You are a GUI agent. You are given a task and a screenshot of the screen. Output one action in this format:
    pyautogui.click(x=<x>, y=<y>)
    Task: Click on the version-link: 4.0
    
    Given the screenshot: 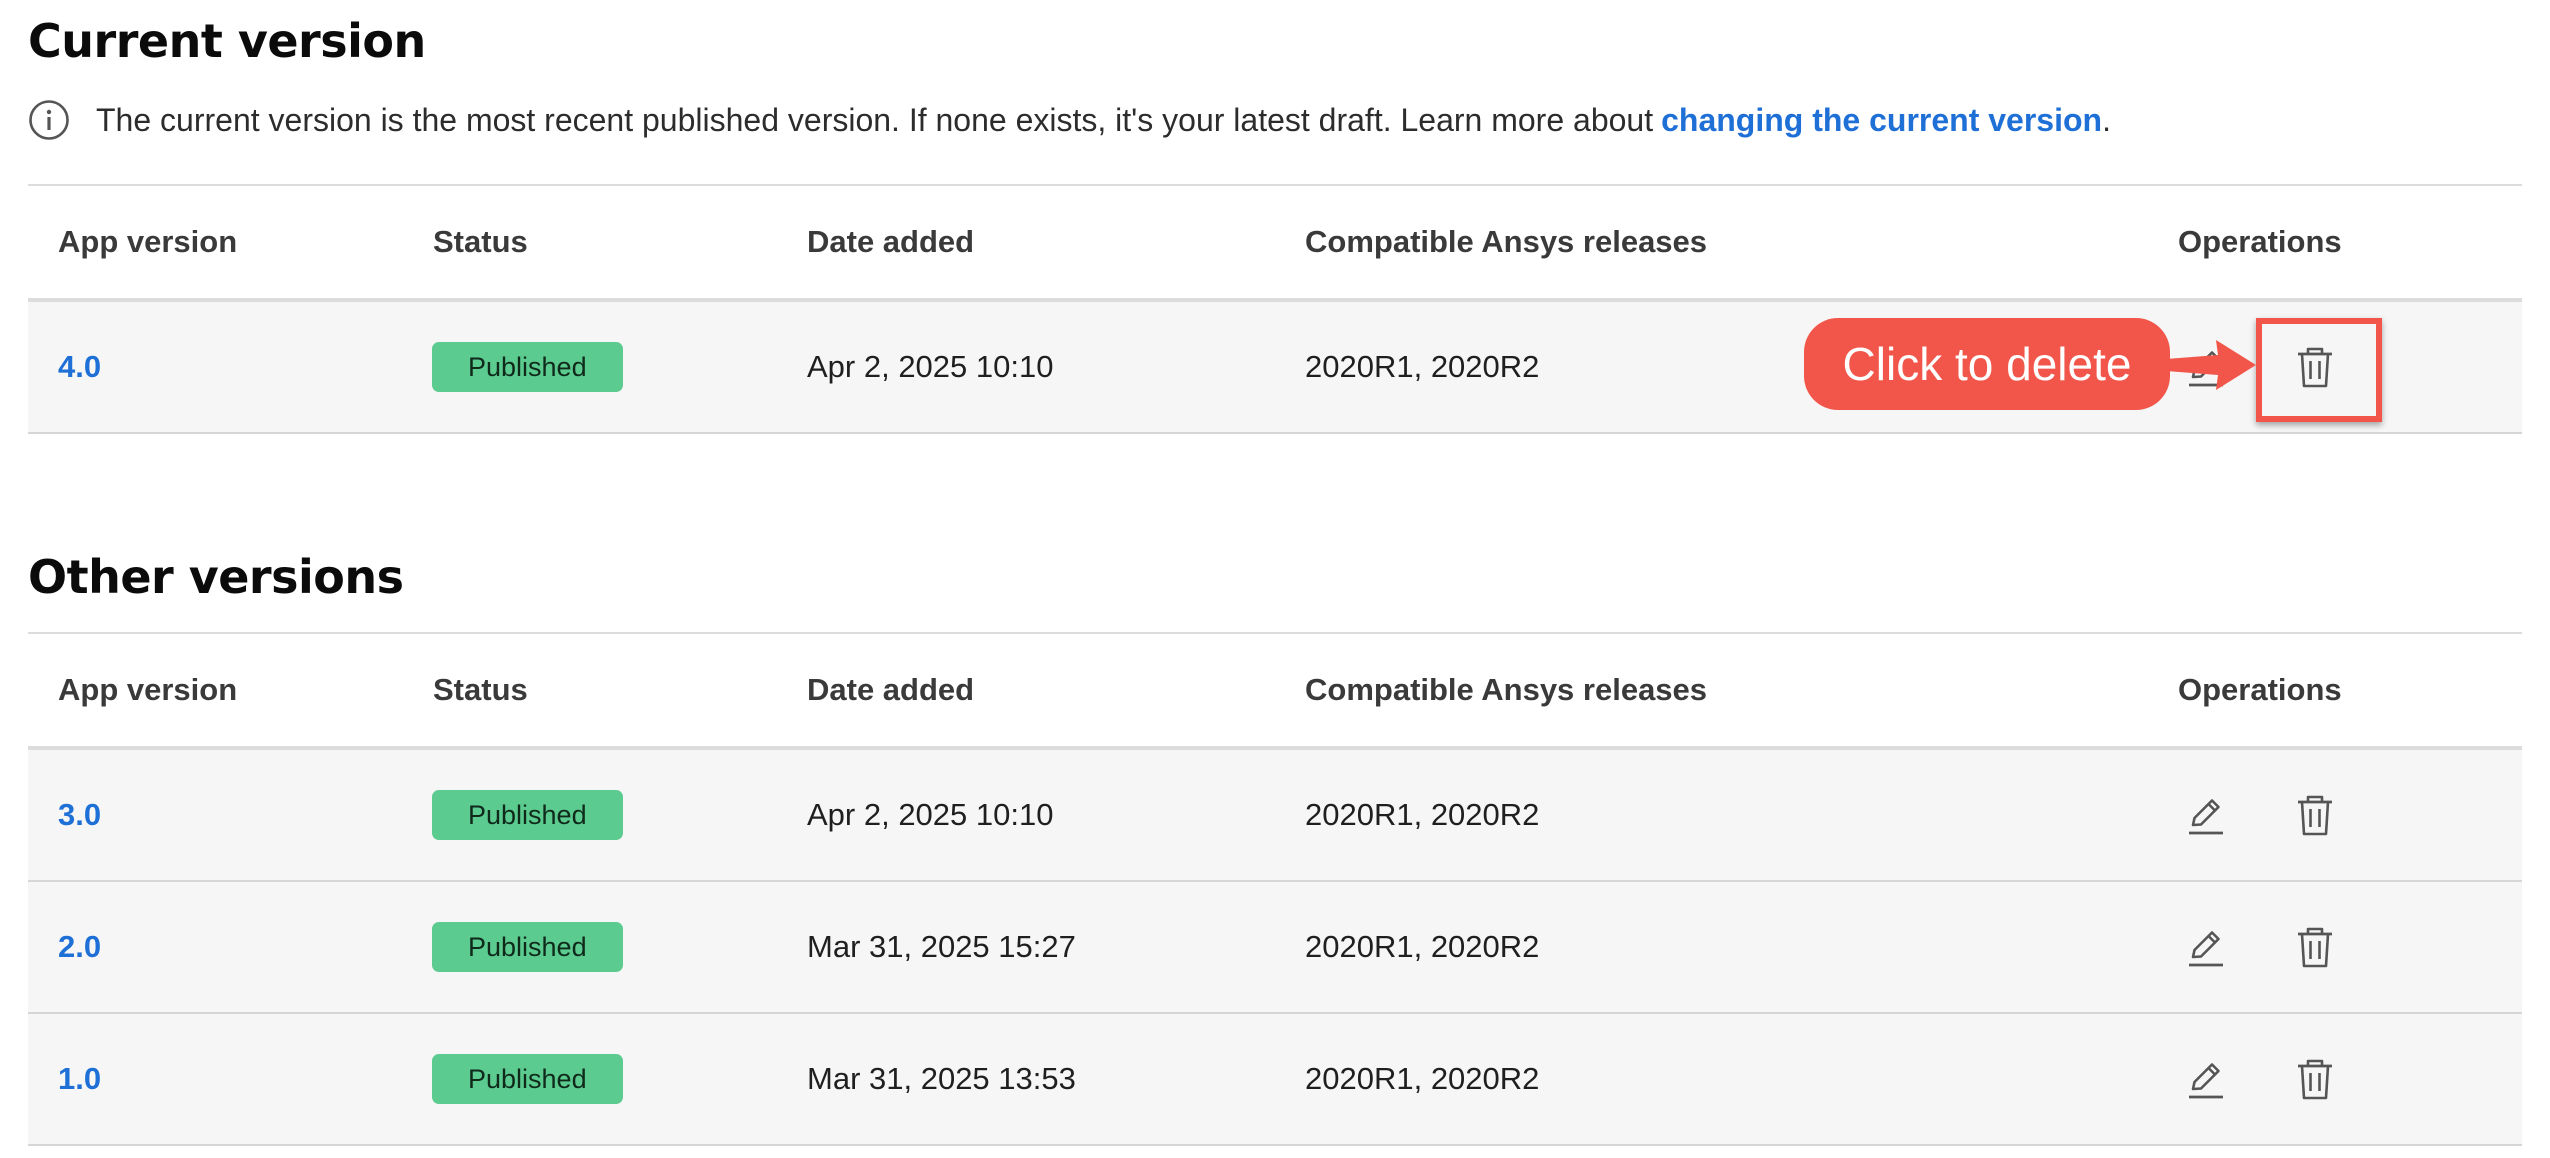 What is the action you would take?
    pyautogui.click(x=79, y=366)
    